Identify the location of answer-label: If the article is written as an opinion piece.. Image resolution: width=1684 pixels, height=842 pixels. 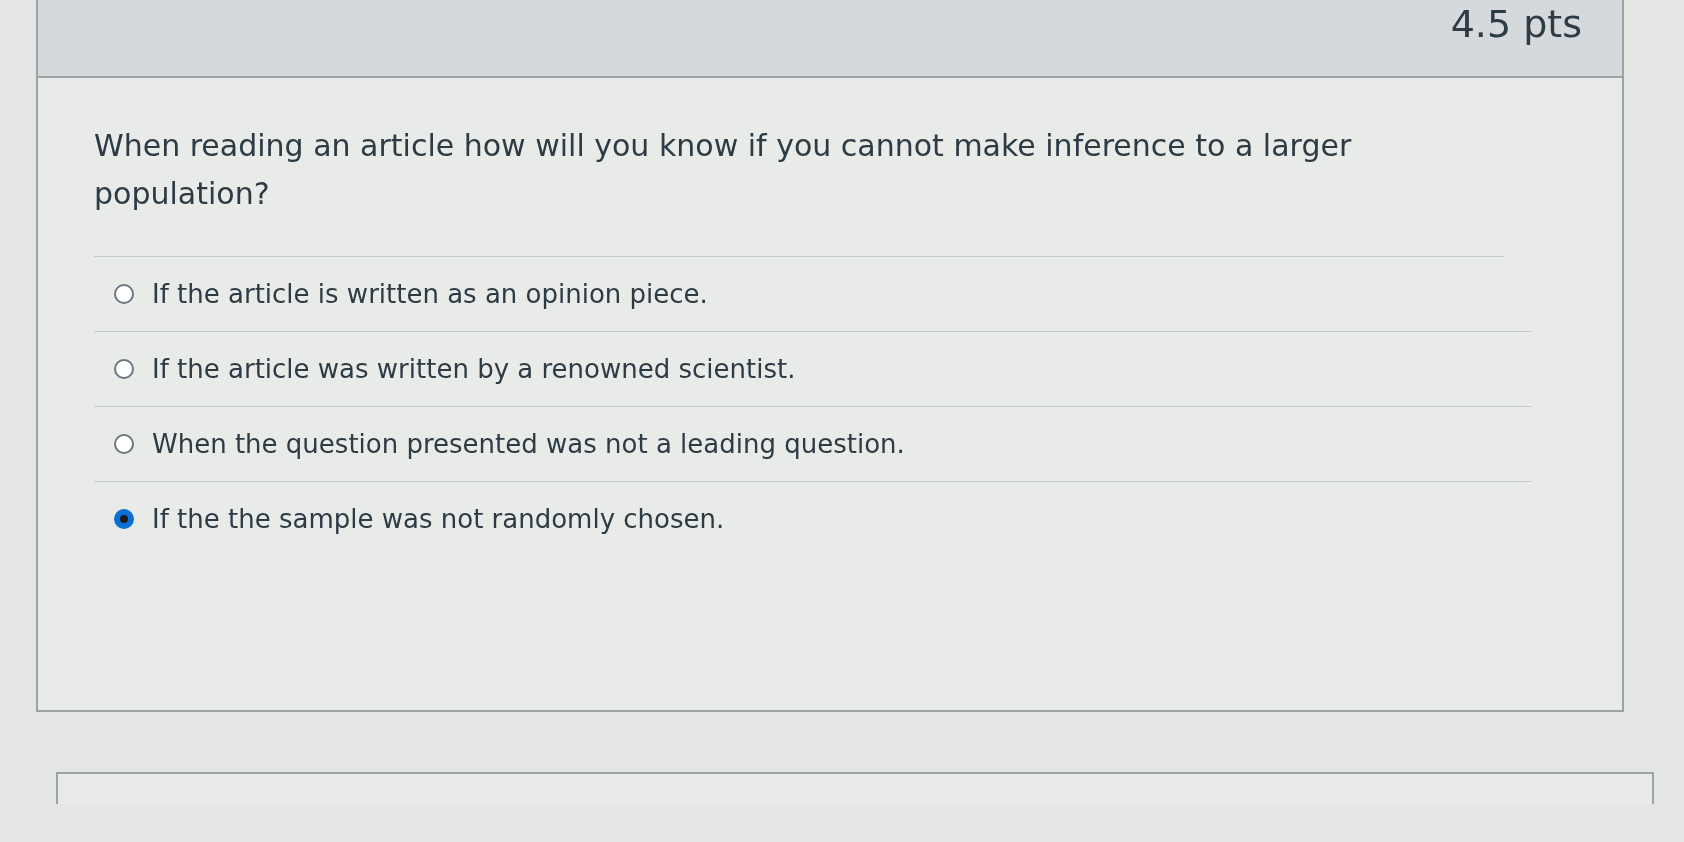
(430, 294).